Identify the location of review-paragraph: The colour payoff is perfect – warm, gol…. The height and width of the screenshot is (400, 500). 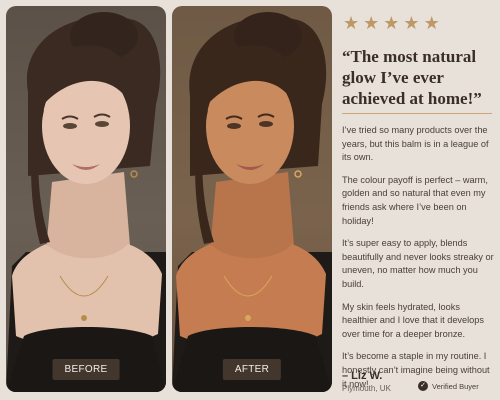
(415, 200).